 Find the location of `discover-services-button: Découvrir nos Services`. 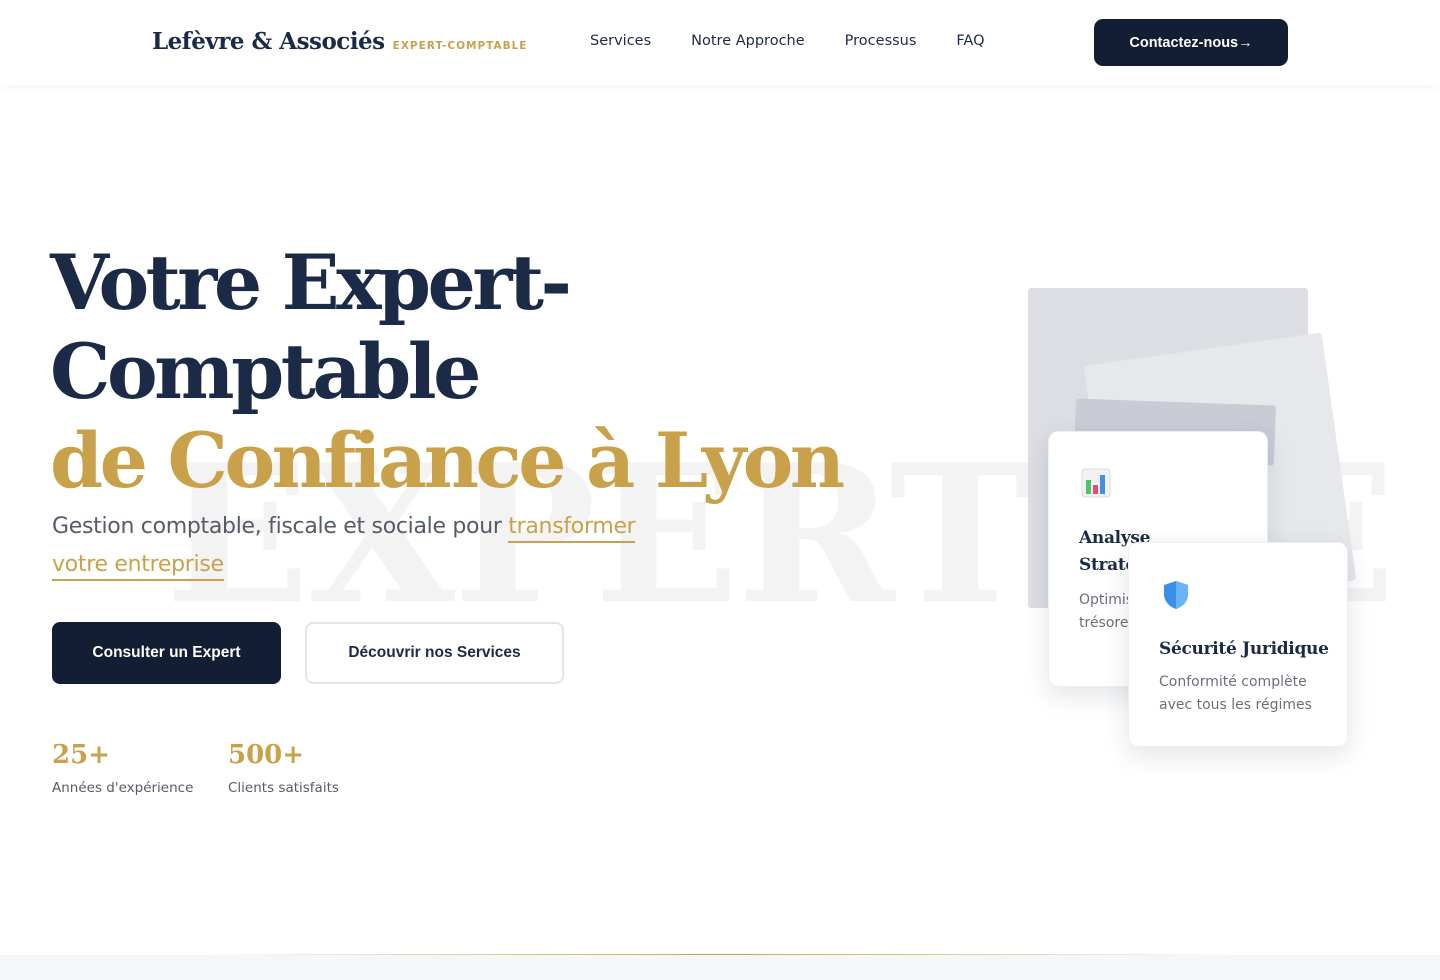

discover-services-button: Découvrir nos Services is located at coordinates (434, 653).